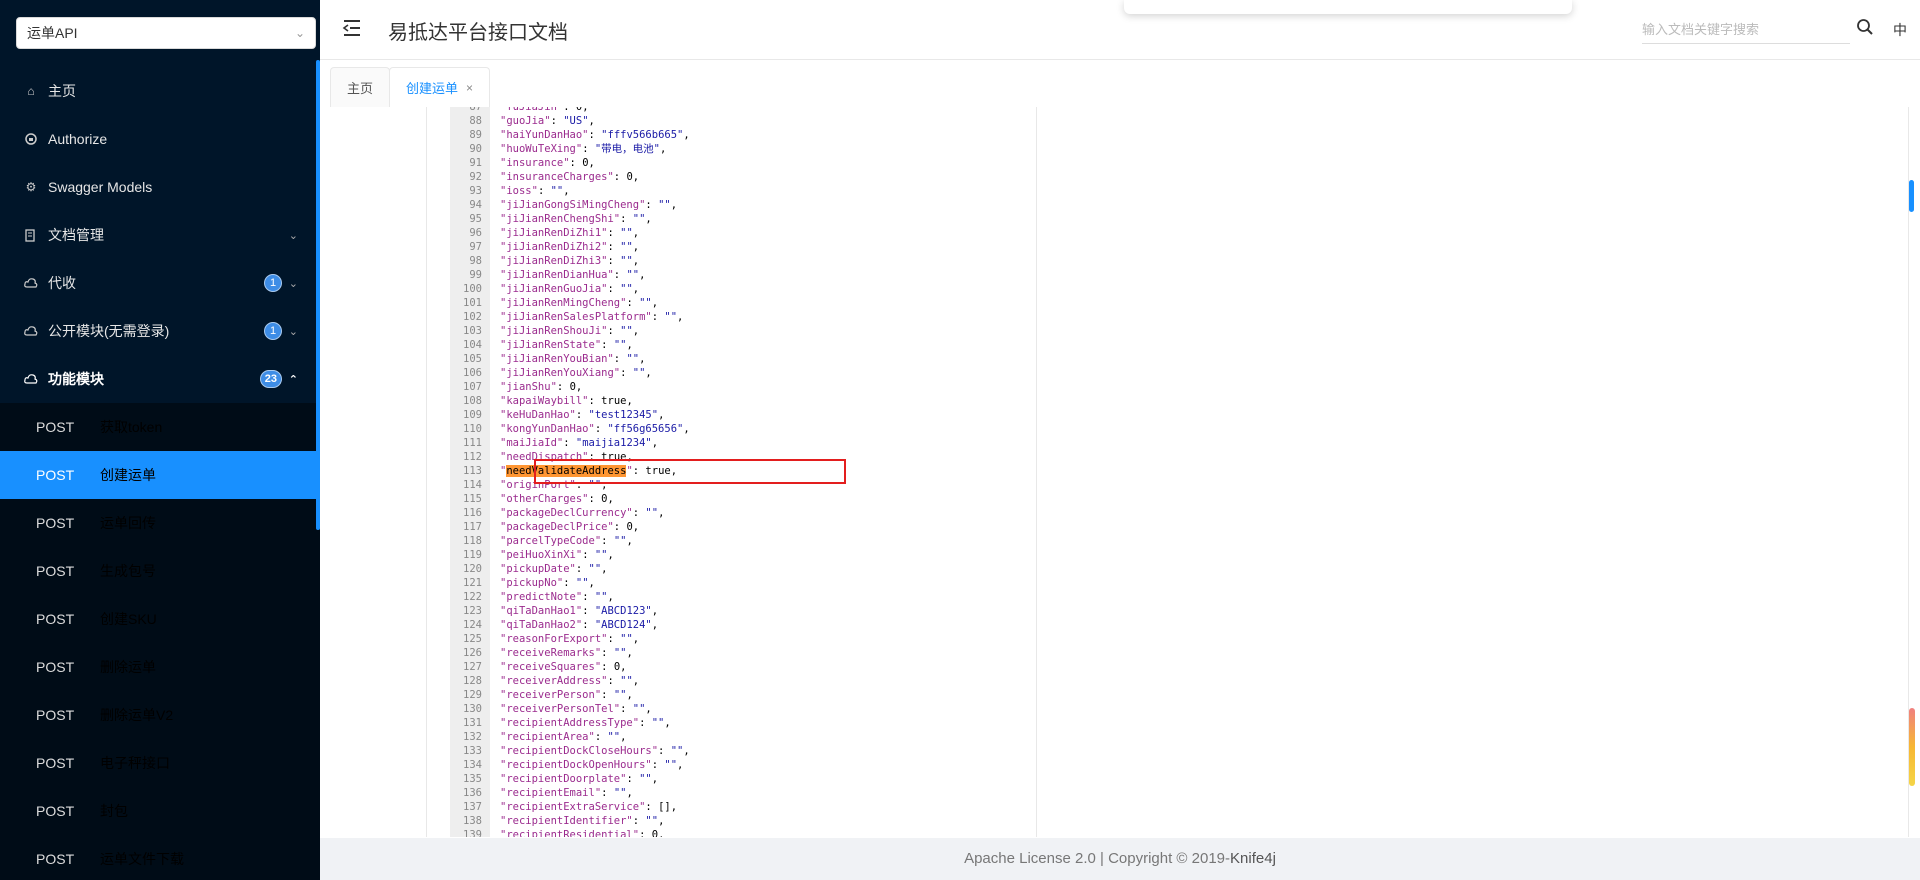 This screenshot has width=1920, height=880. Describe the element at coordinates (570, 177) in the screenshot. I see `code-text: "insuranceCharges": 0,` at that location.